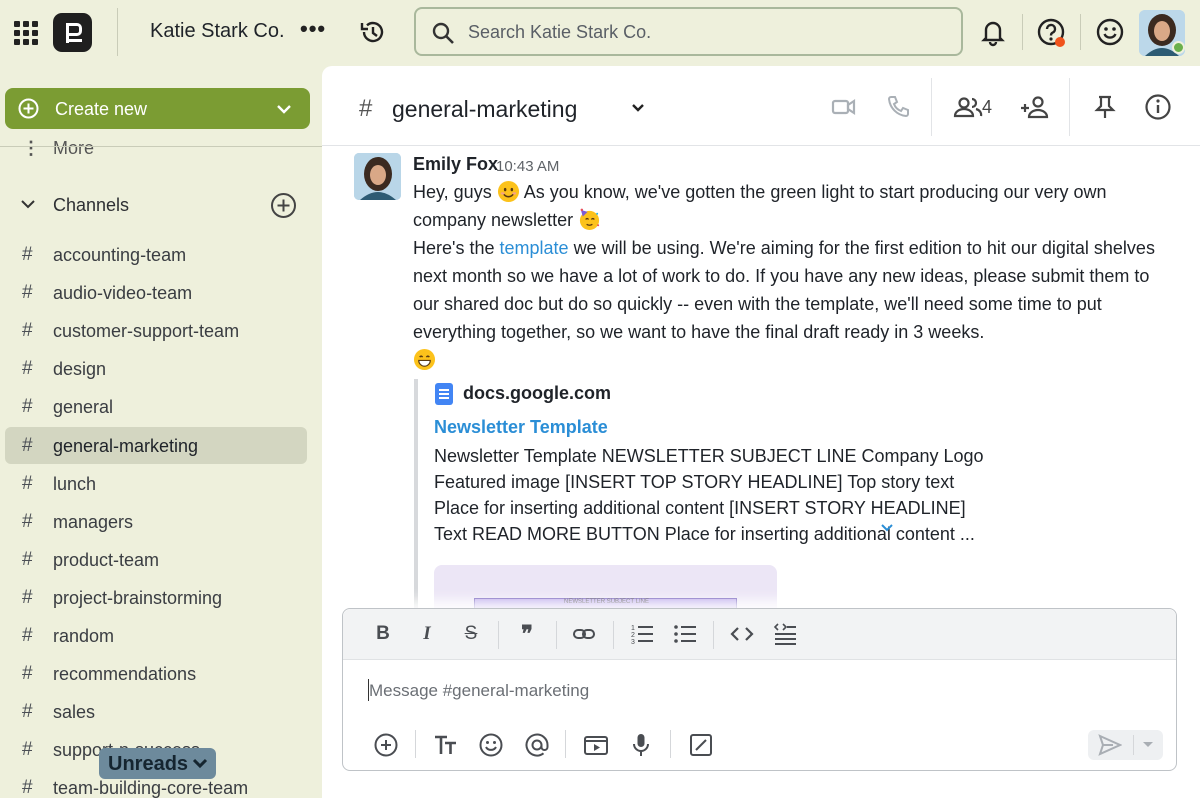 This screenshot has height=798, width=1200. Describe the element at coordinates (685, 634) in the screenshot. I see `bulleted-list-icon` at that location.